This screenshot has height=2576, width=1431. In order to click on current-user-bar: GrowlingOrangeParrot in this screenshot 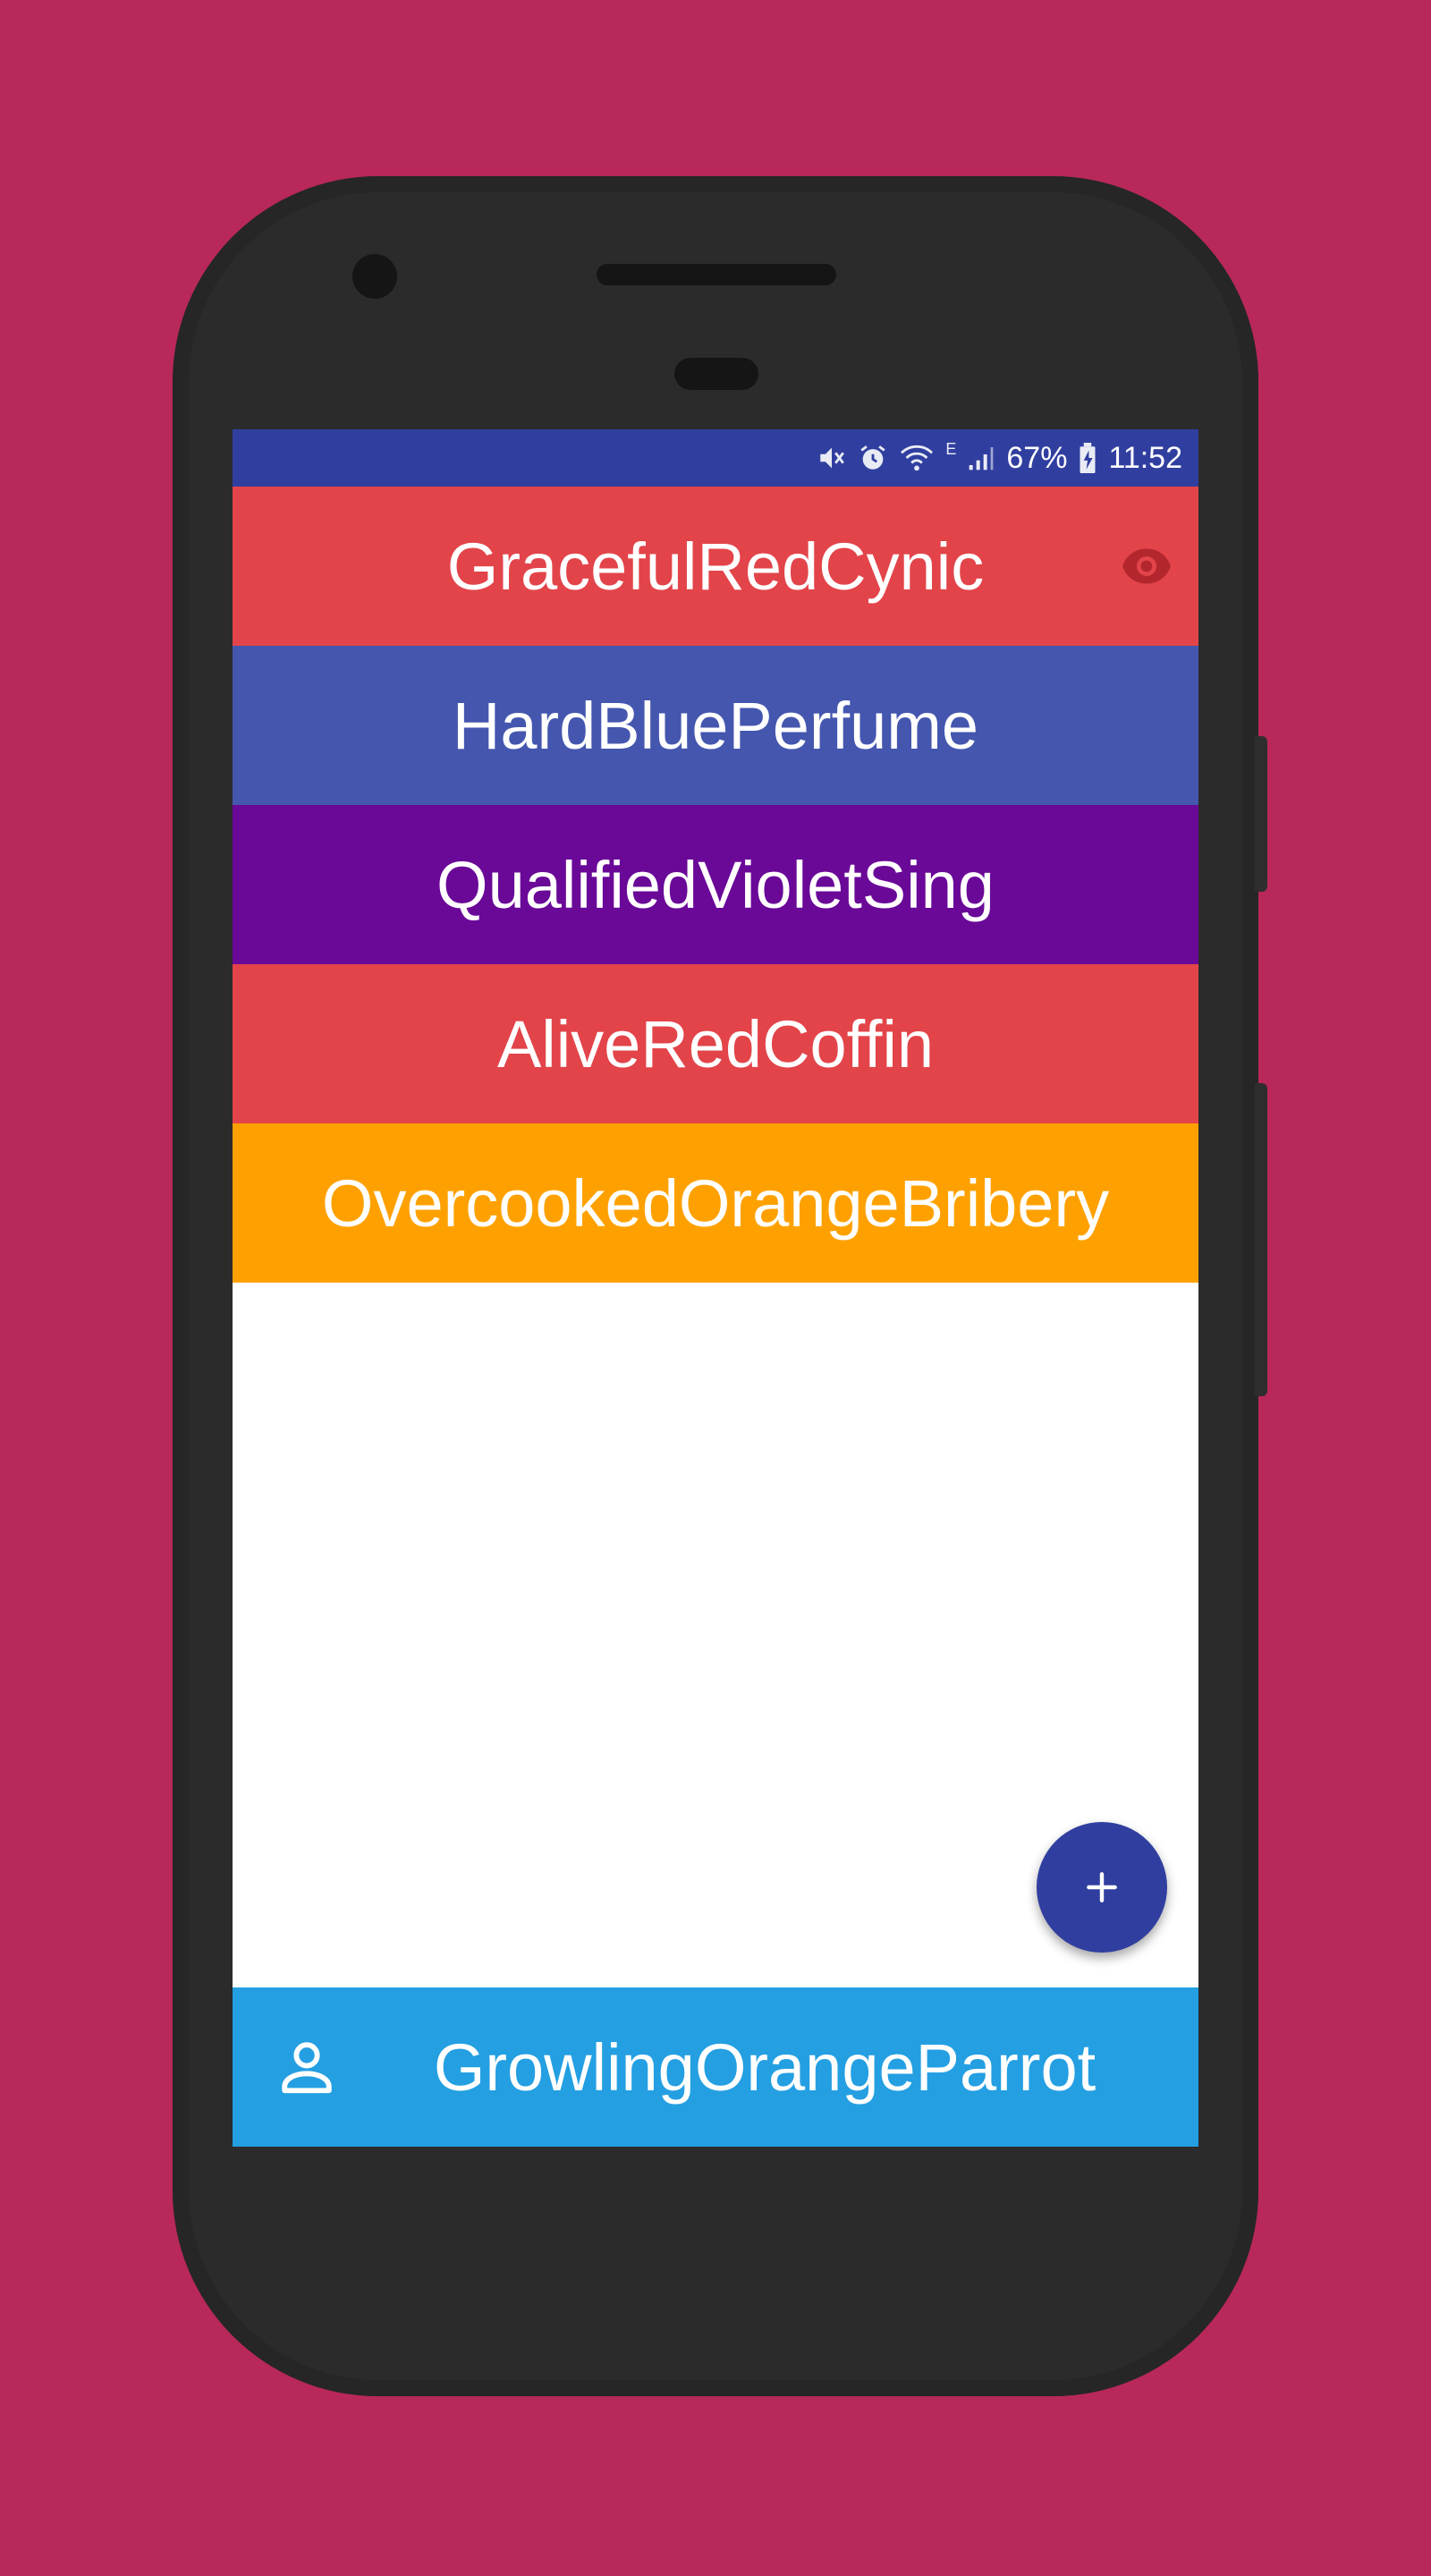, I will do `click(716, 2067)`.